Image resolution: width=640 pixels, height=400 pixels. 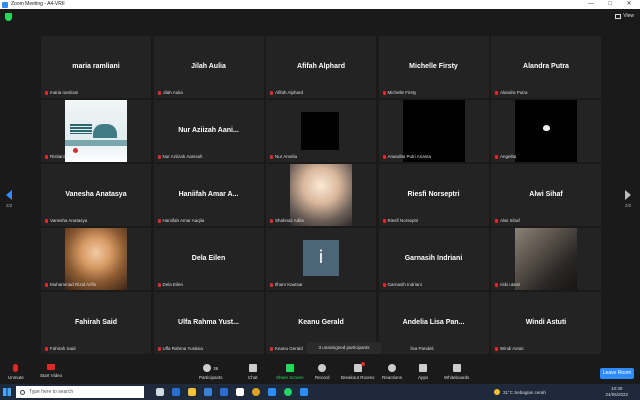 I want to click on participant-label: lisa Pandeli, so click(x=422, y=348).